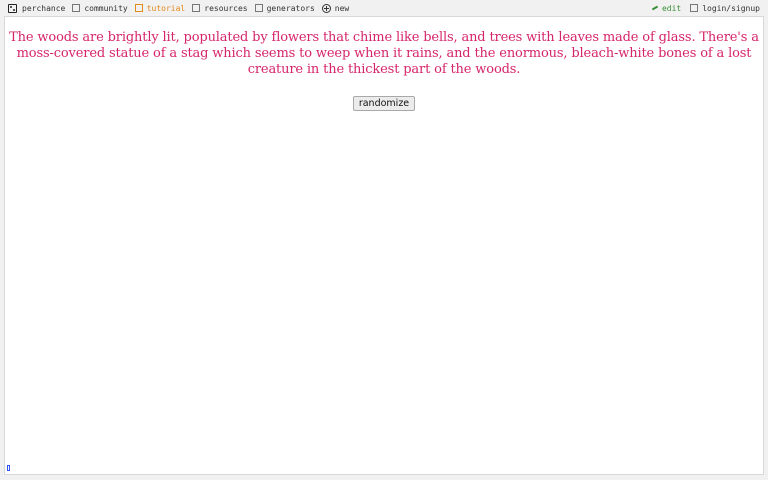 The height and width of the screenshot is (480, 768). I want to click on nav-resources-label: resources, so click(226, 8).